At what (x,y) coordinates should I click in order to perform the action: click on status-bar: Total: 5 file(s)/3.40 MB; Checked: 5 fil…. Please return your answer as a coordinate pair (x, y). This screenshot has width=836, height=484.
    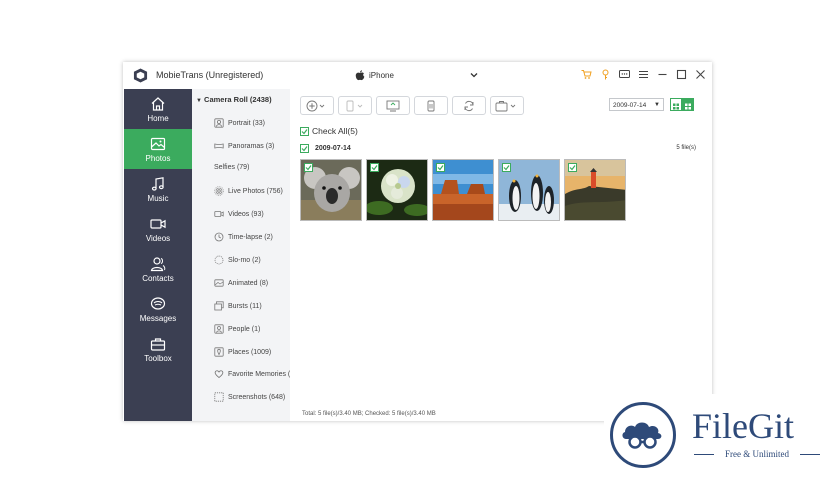
    Looking at the image, I should click on (369, 414).